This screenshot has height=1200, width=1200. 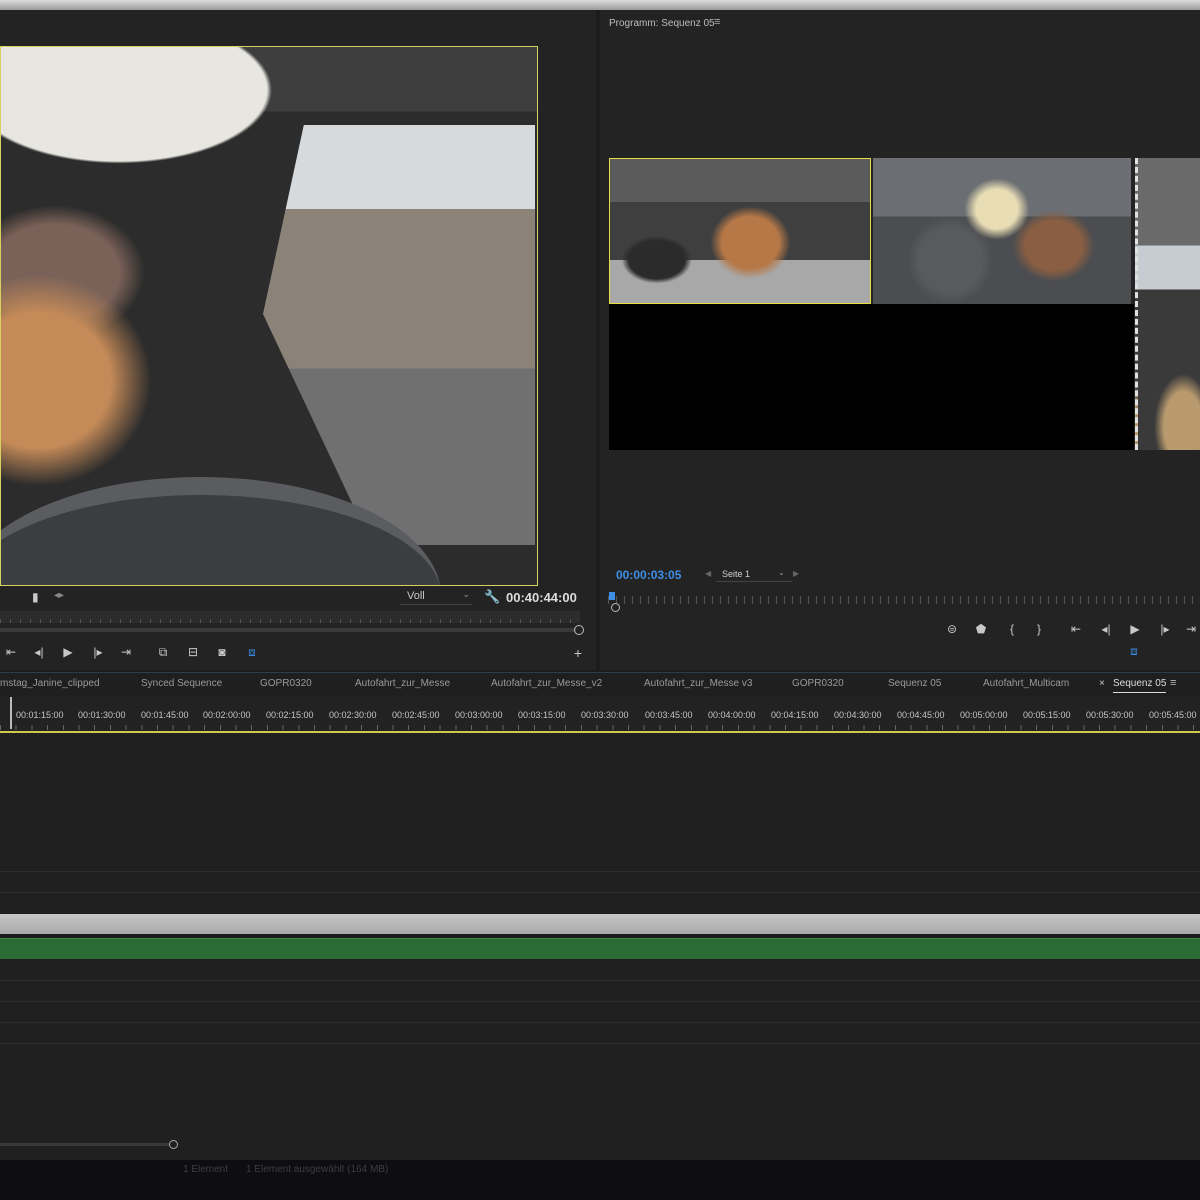 I want to click on ruler-label: 00:04:30:00, so click(x=858, y=715).